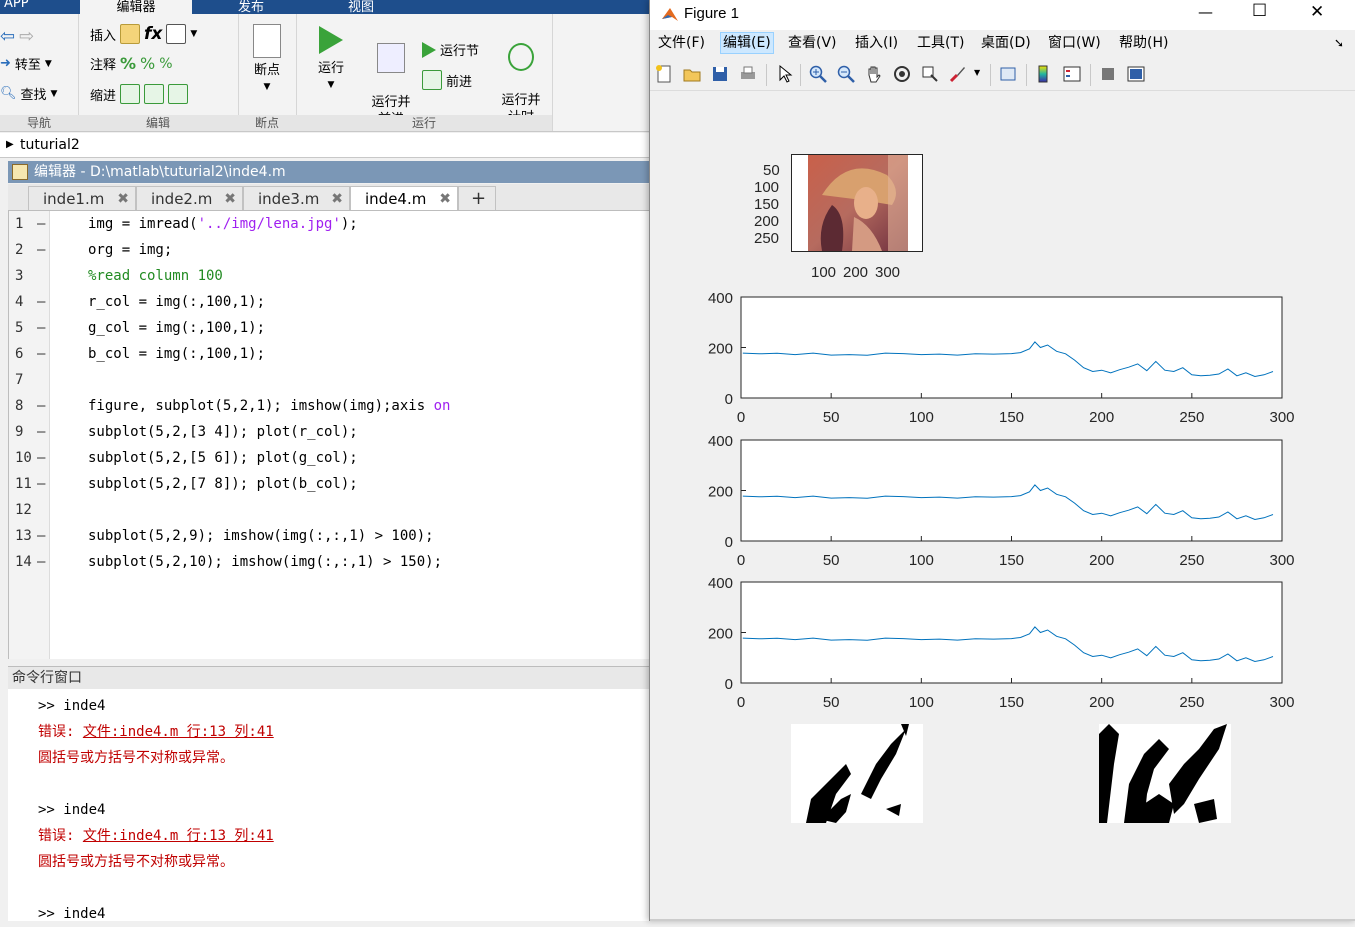 The height and width of the screenshot is (927, 1355). I want to click on address-bar: ▶ tuturial2, so click(325, 145).